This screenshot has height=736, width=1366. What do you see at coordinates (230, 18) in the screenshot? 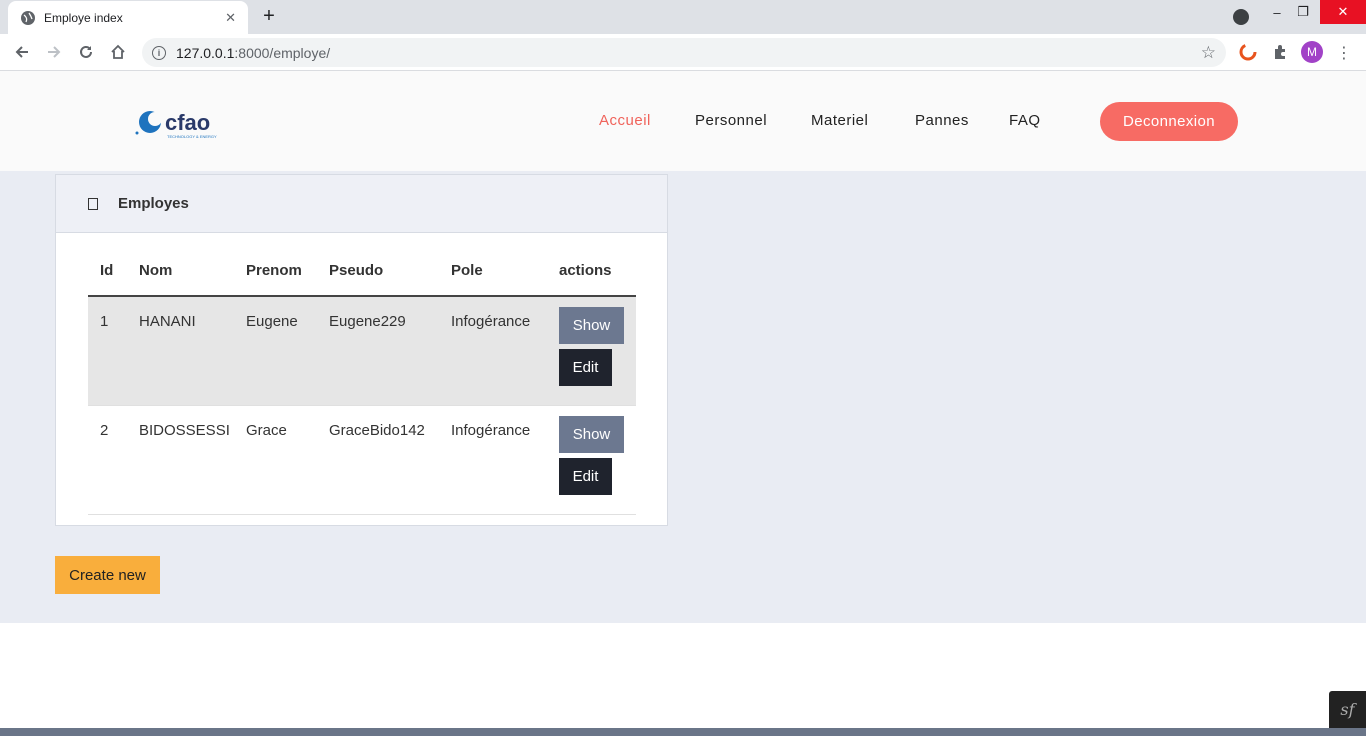
I see `tab-close-icon: ✕` at bounding box center [230, 18].